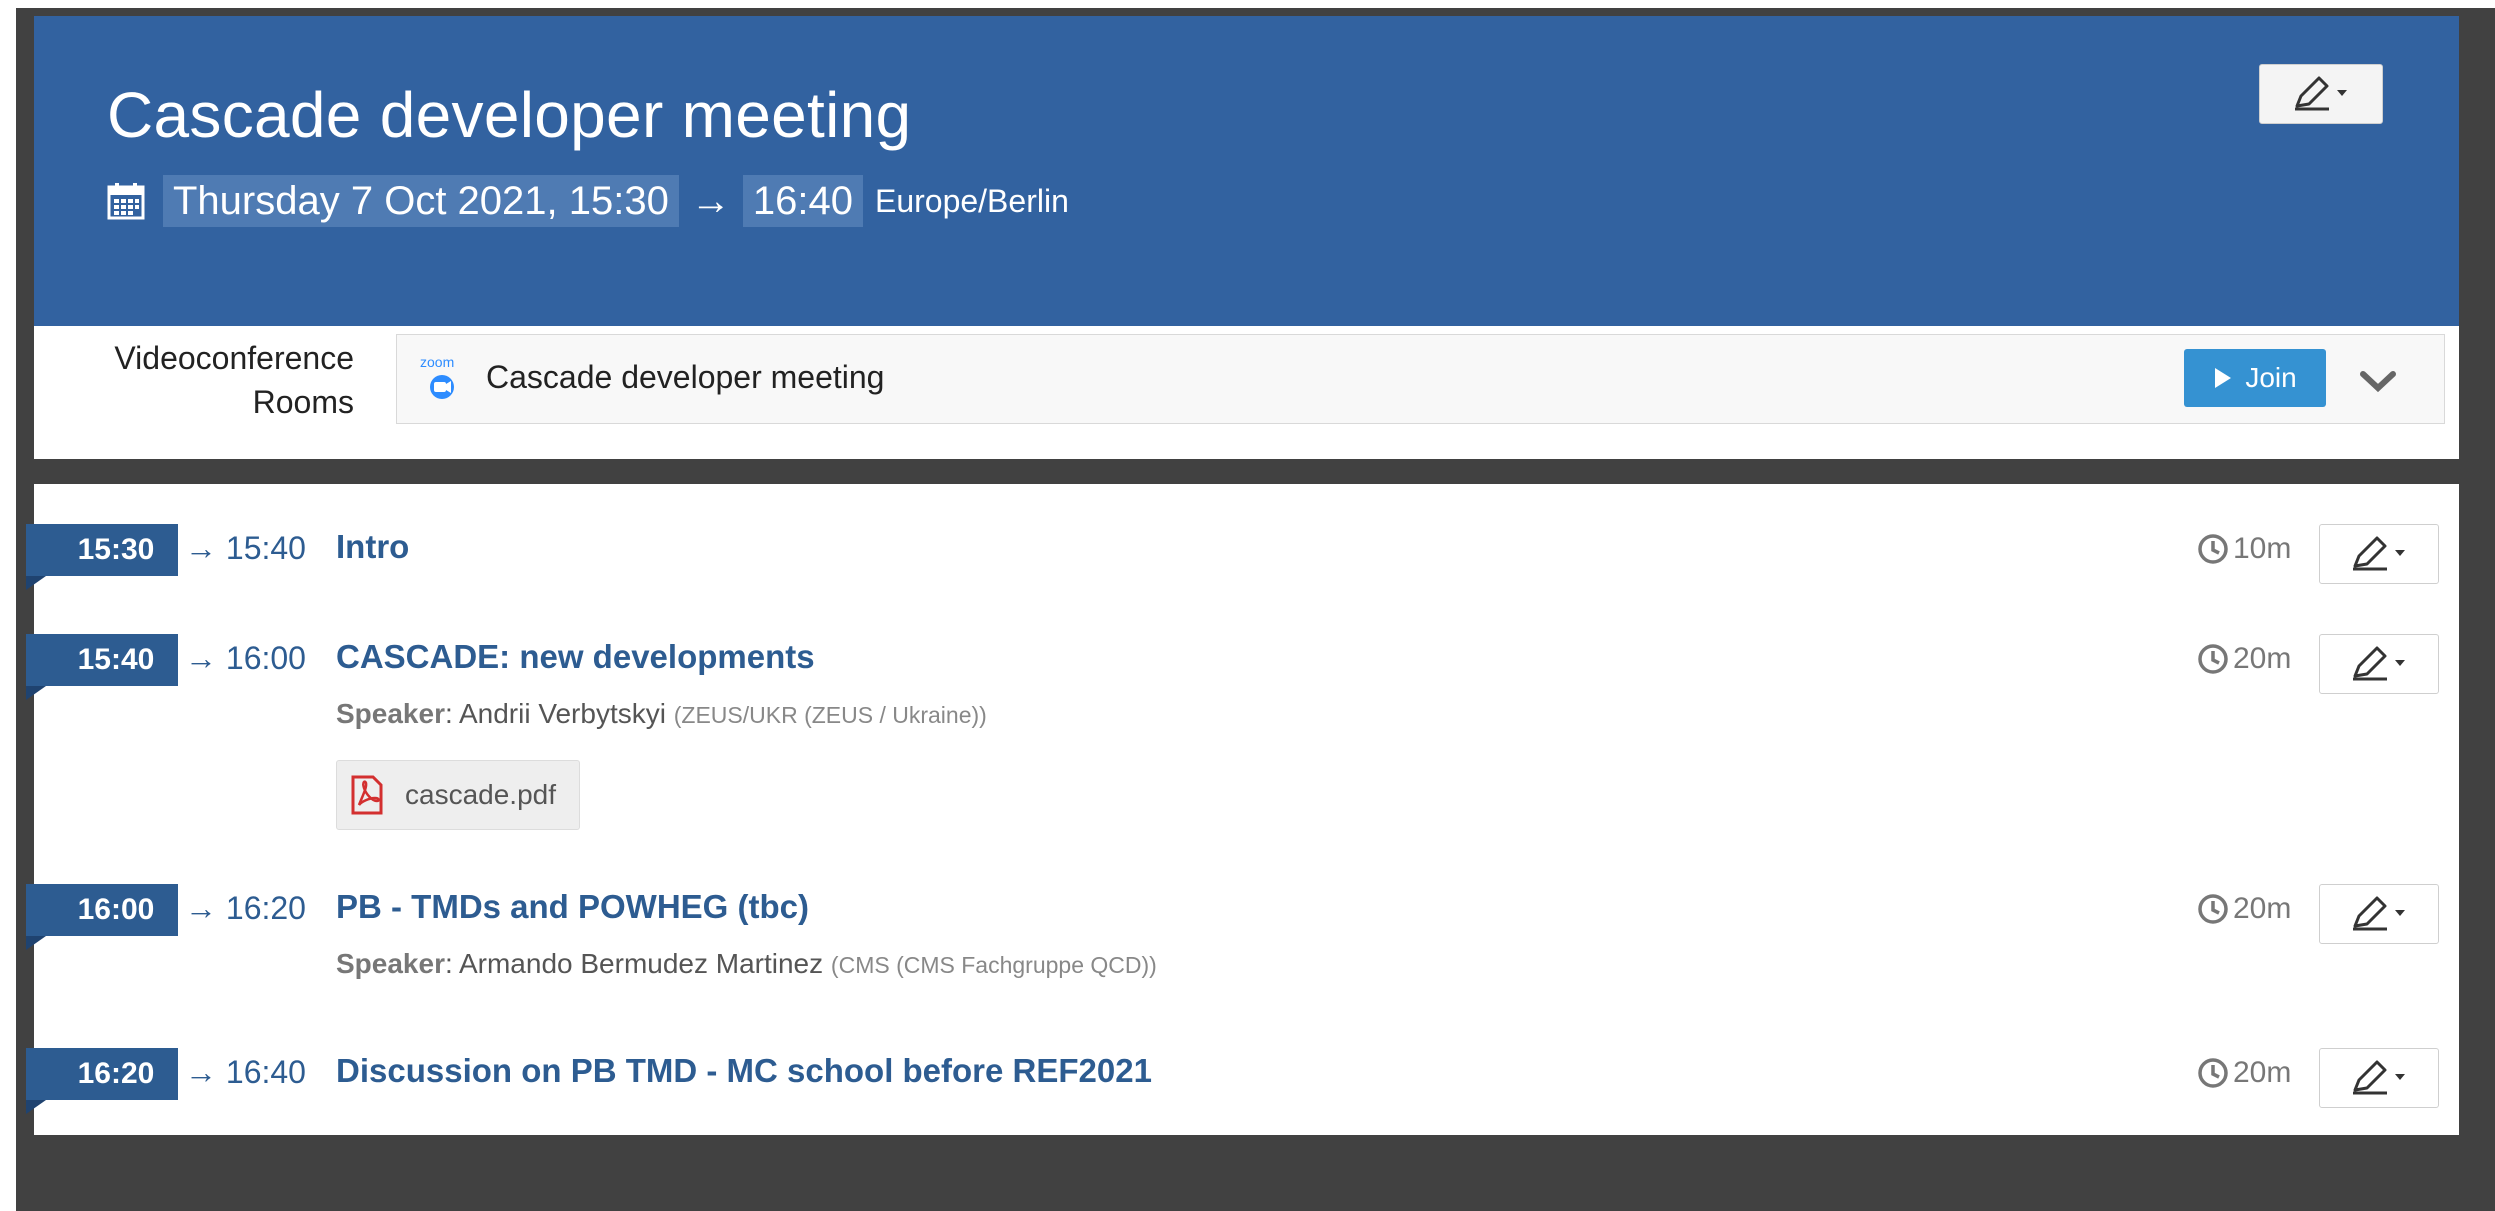 The height and width of the screenshot is (1211, 2495). What do you see at coordinates (575, 657) in the screenshot?
I see `contribution-title-link: CASCADE: new developments` at bounding box center [575, 657].